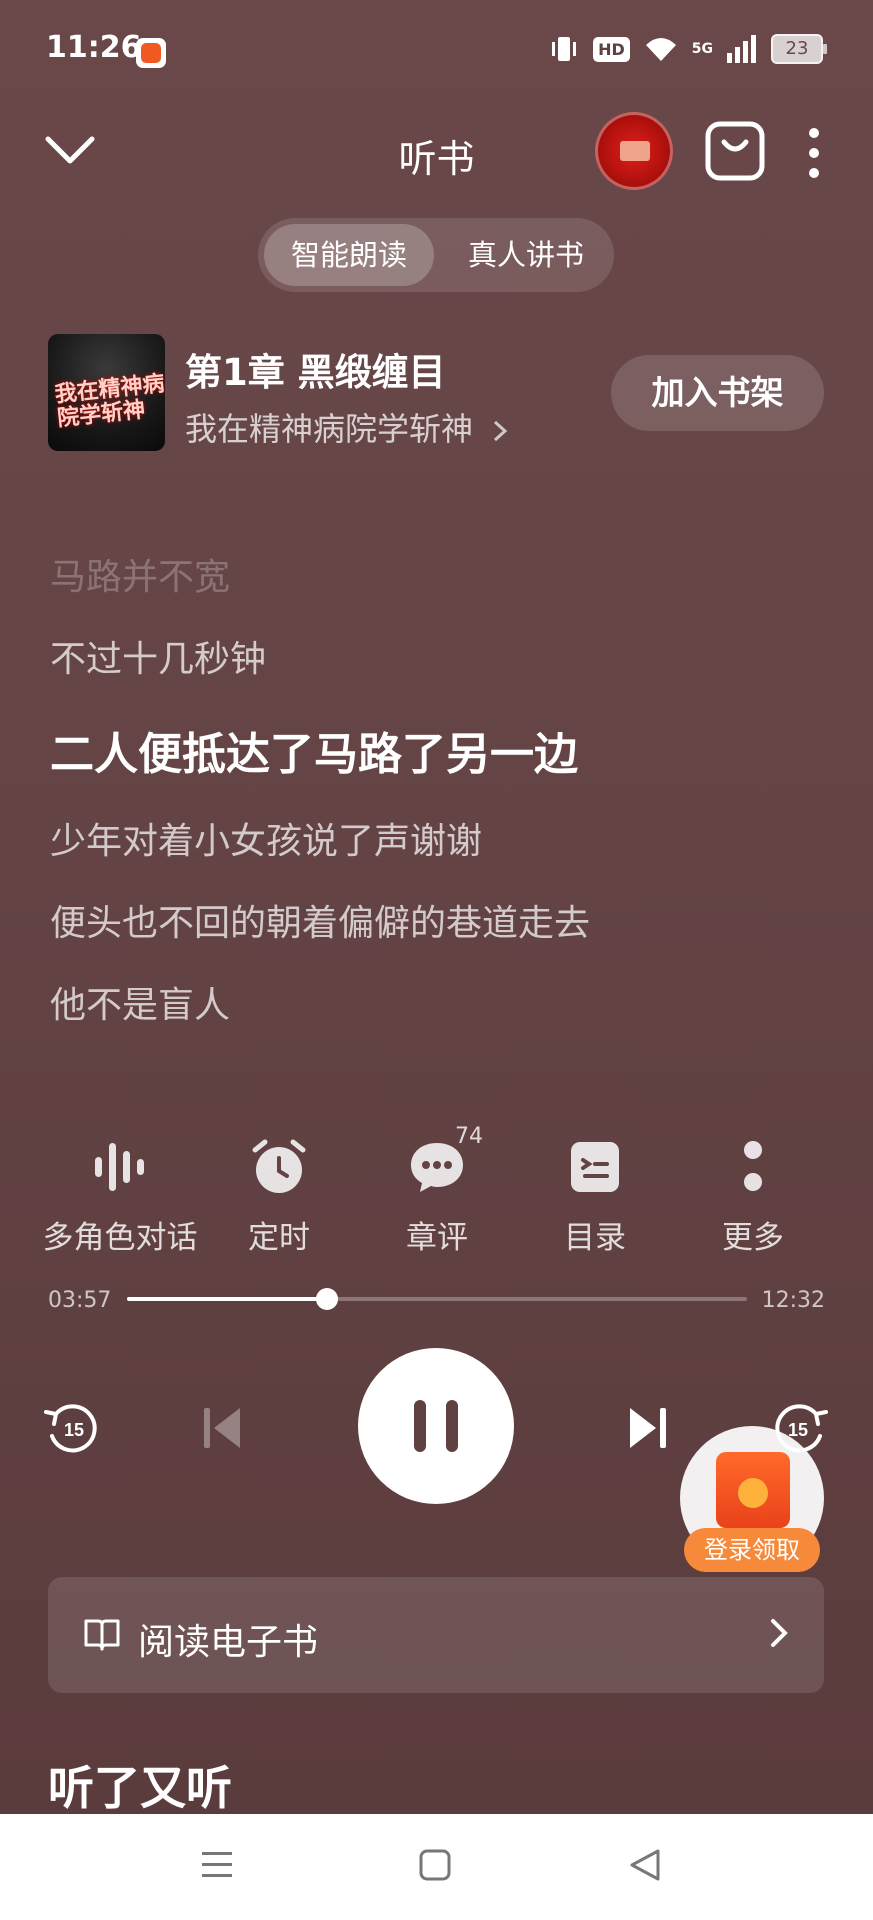 The image size is (873, 1920). What do you see at coordinates (753, 1166) in the screenshot?
I see `more-dots-icon` at bounding box center [753, 1166].